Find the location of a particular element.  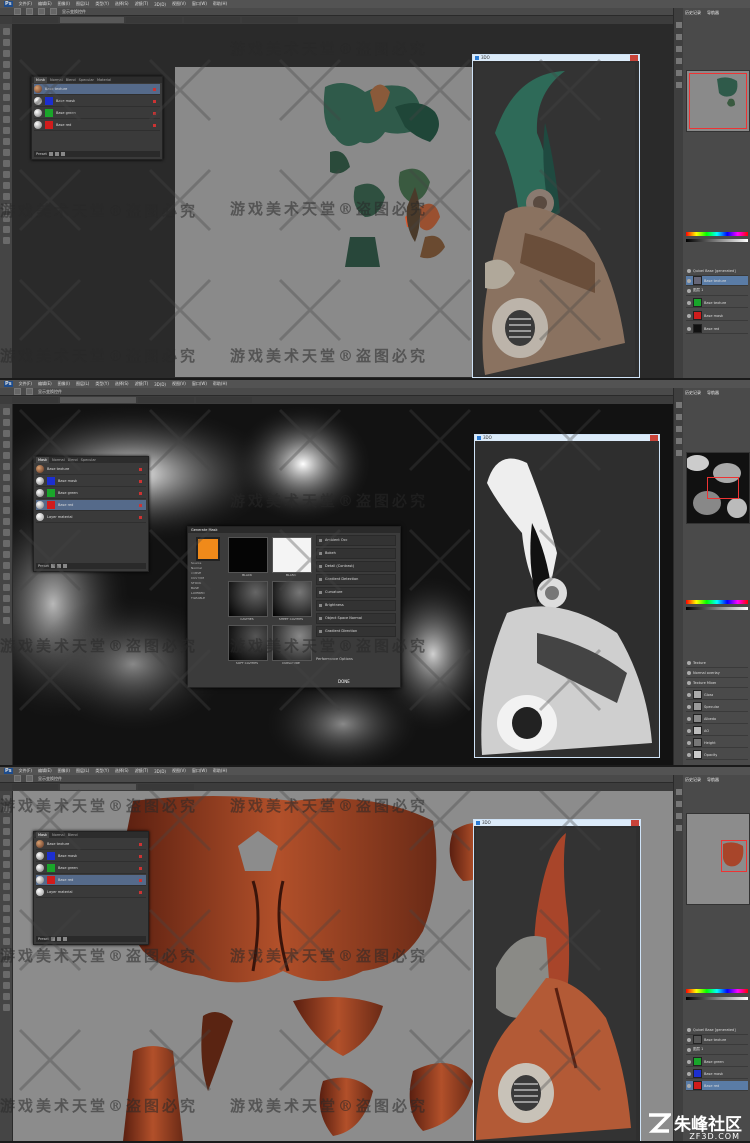

folder-icon is located at coordinates (58, 939).